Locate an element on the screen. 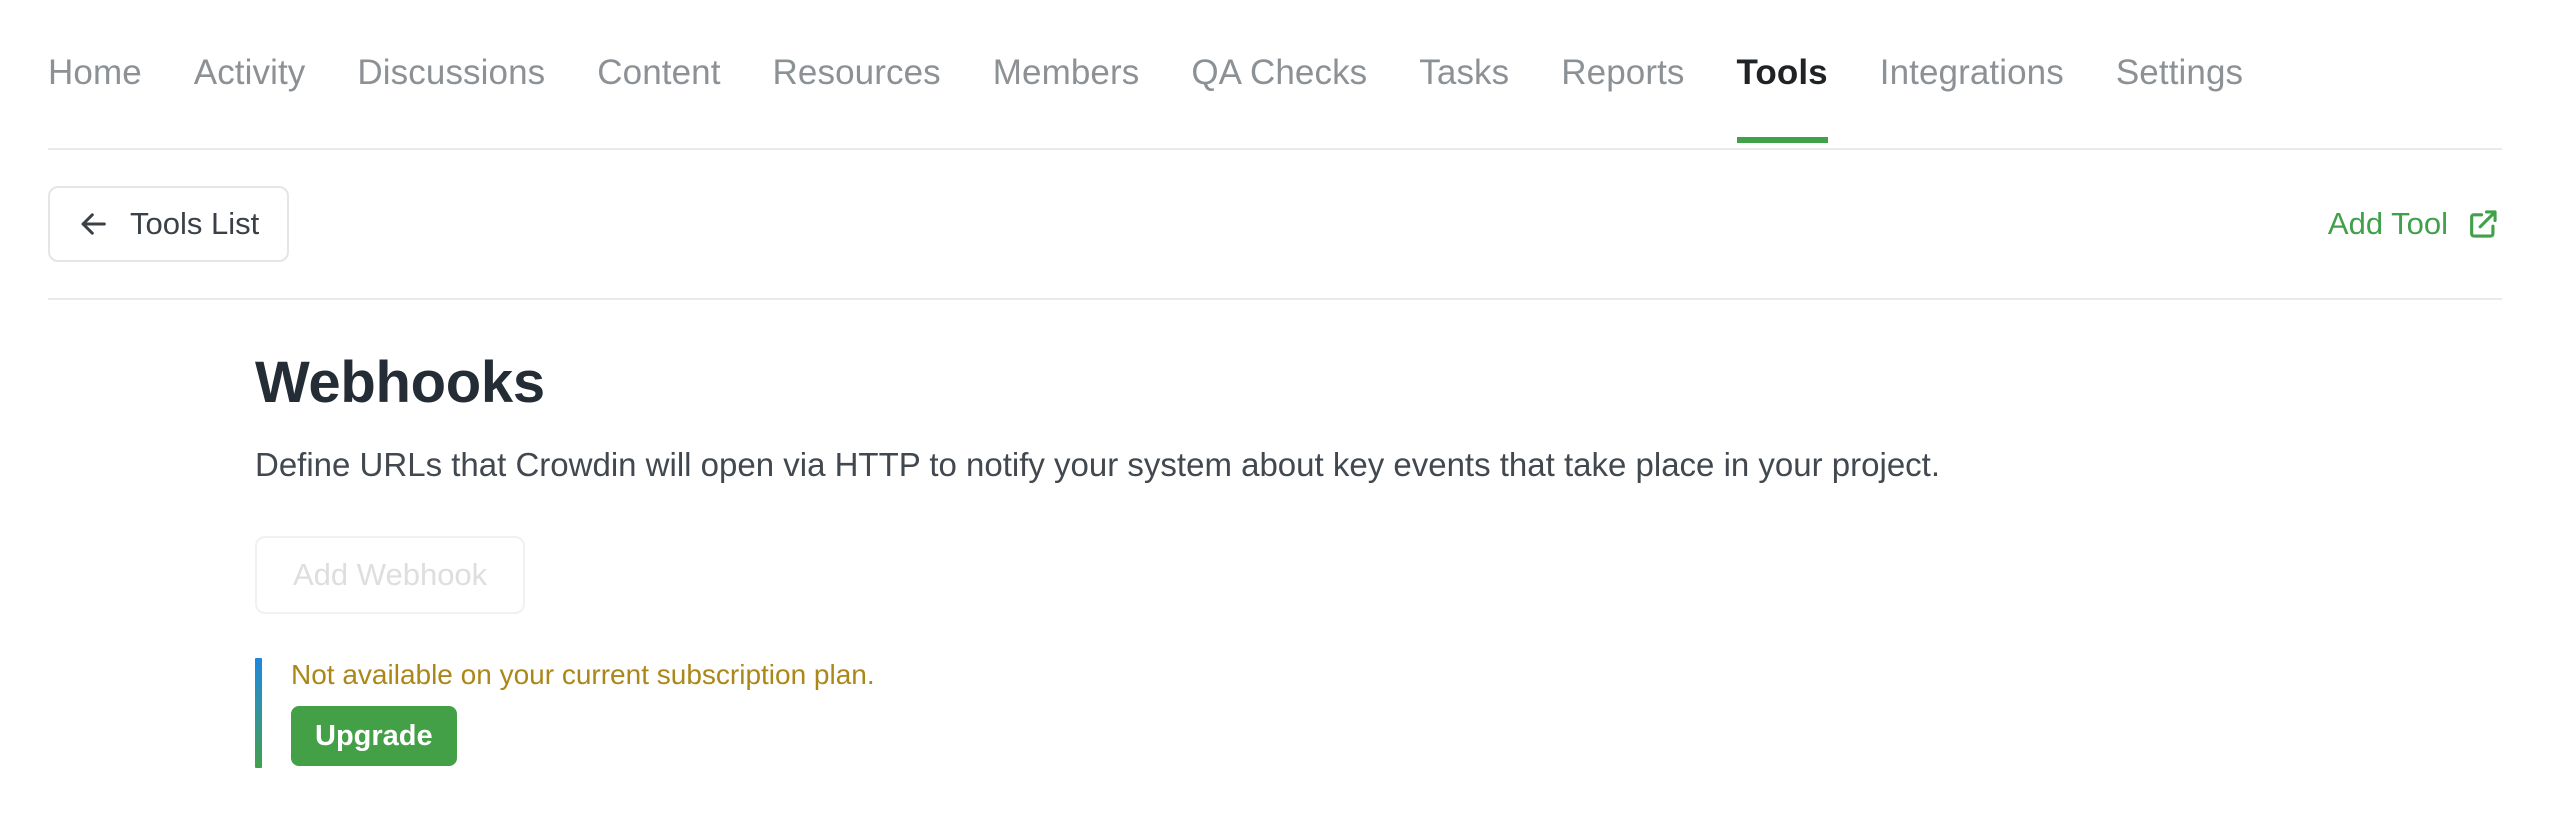 This screenshot has height=831, width=2550. add-webhook-button: Add Webhook is located at coordinates (390, 575).